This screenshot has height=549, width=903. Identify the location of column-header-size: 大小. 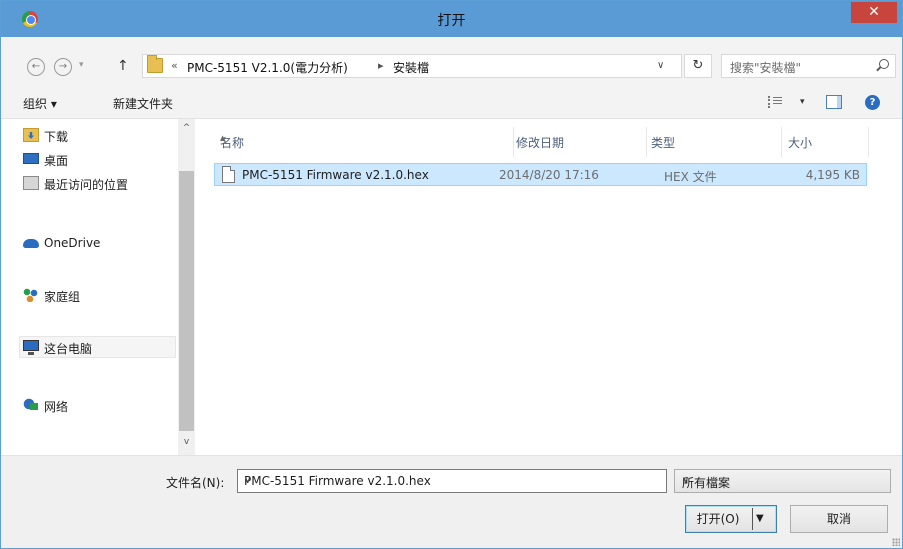
(825, 142).